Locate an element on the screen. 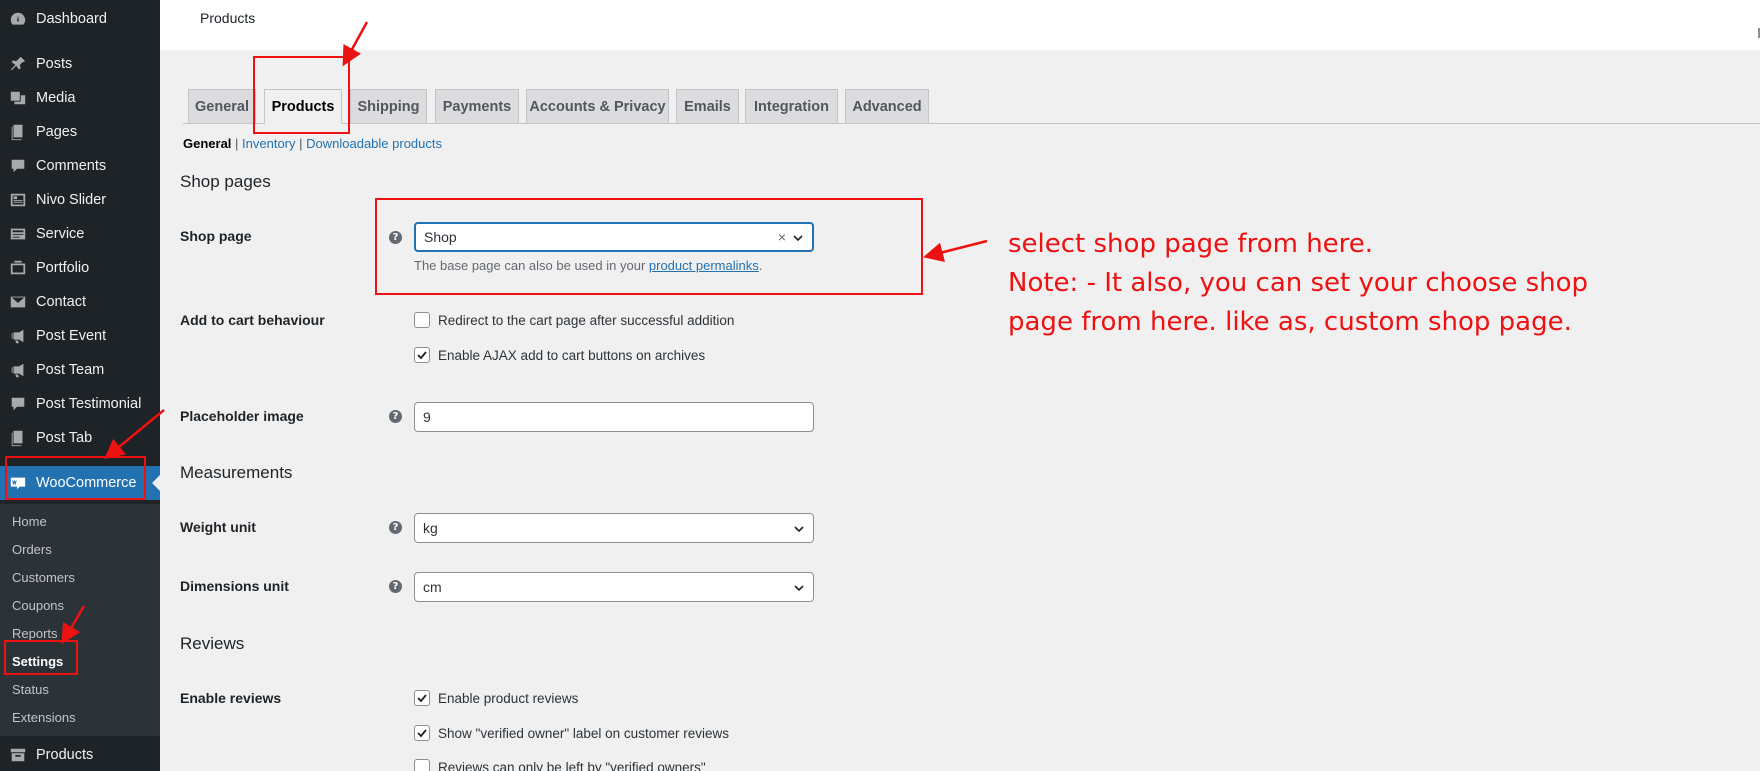  service-icon is located at coordinates (18, 234).